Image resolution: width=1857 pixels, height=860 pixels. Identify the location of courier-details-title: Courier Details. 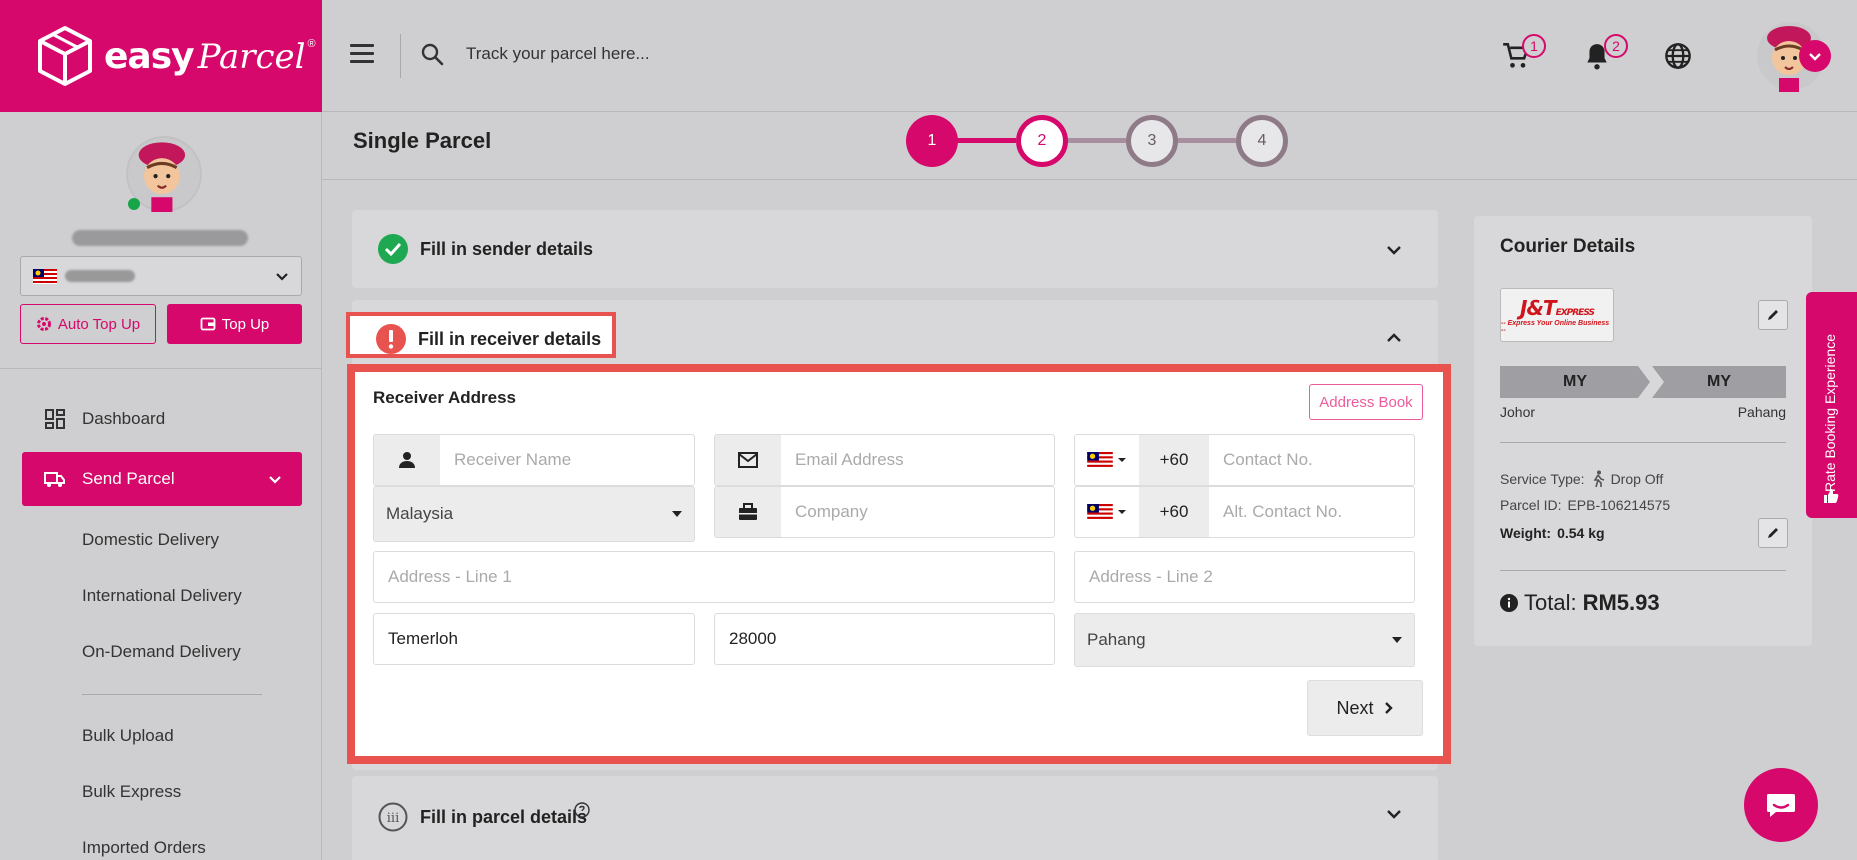
(1568, 246).